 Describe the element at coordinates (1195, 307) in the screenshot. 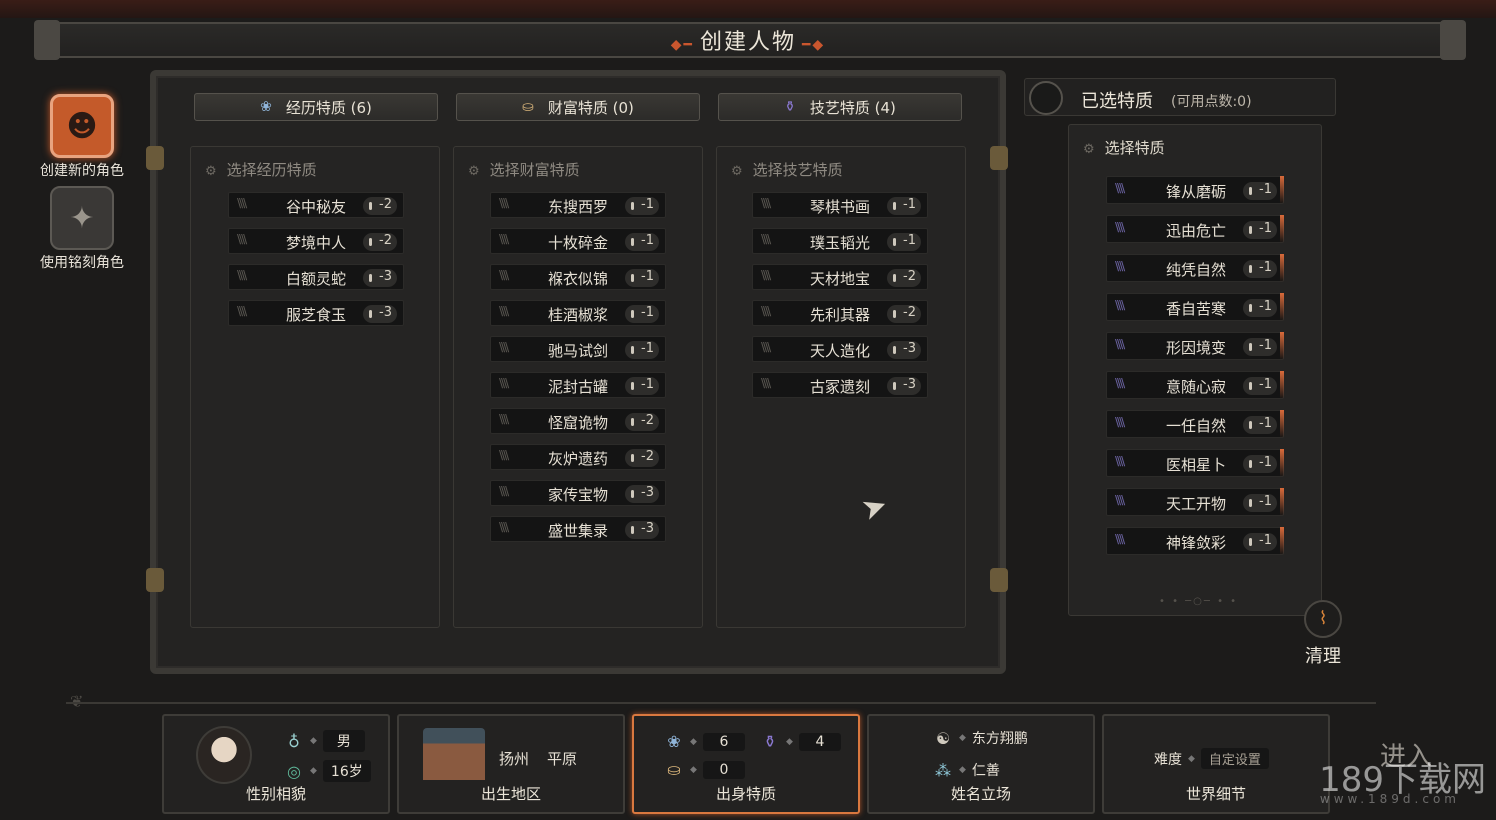

I see `selected-trait-item: \\\\ 香自苦寒 -1` at that location.